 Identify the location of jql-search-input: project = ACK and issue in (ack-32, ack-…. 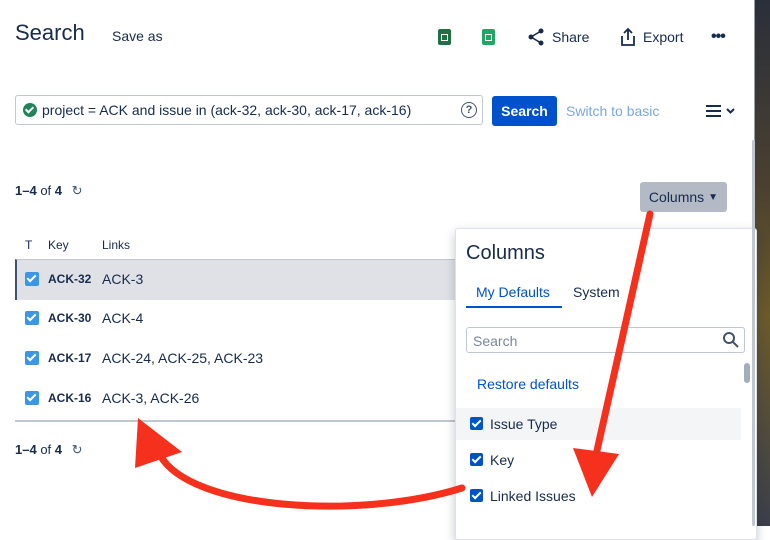
(249, 110).